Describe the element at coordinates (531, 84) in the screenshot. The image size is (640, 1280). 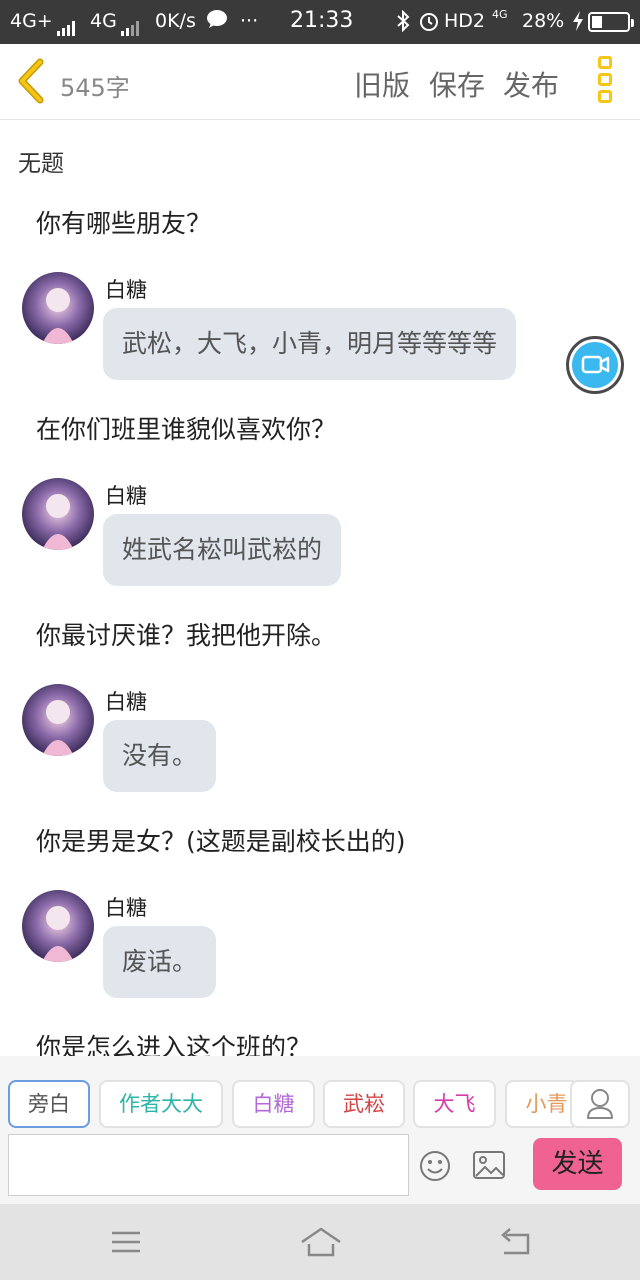
I see `publish-button: 发布` at that location.